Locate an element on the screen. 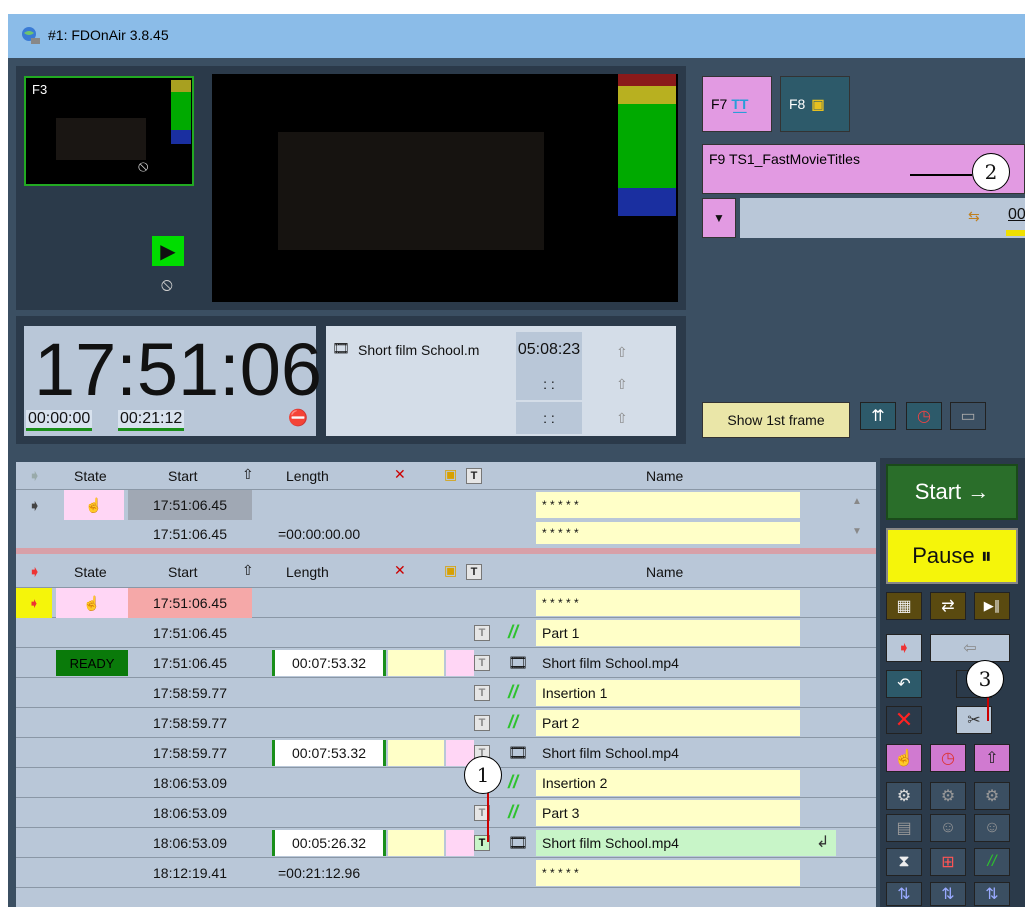 This screenshot has width=1025, height=907. elapsed-time: 00:00:00 is located at coordinates (59, 420).